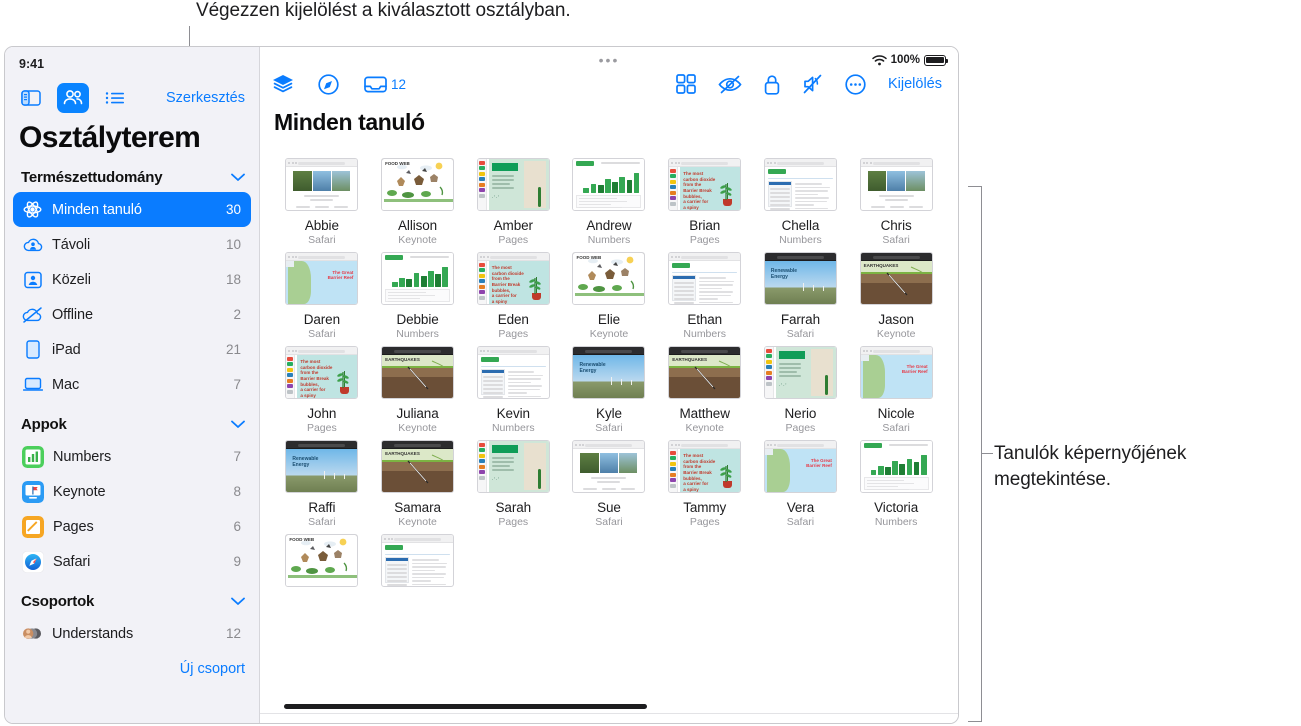 The height and width of the screenshot is (726, 1301). What do you see at coordinates (132, 384) in the screenshot?
I see `sidebar-item-mac: Mac 7` at bounding box center [132, 384].